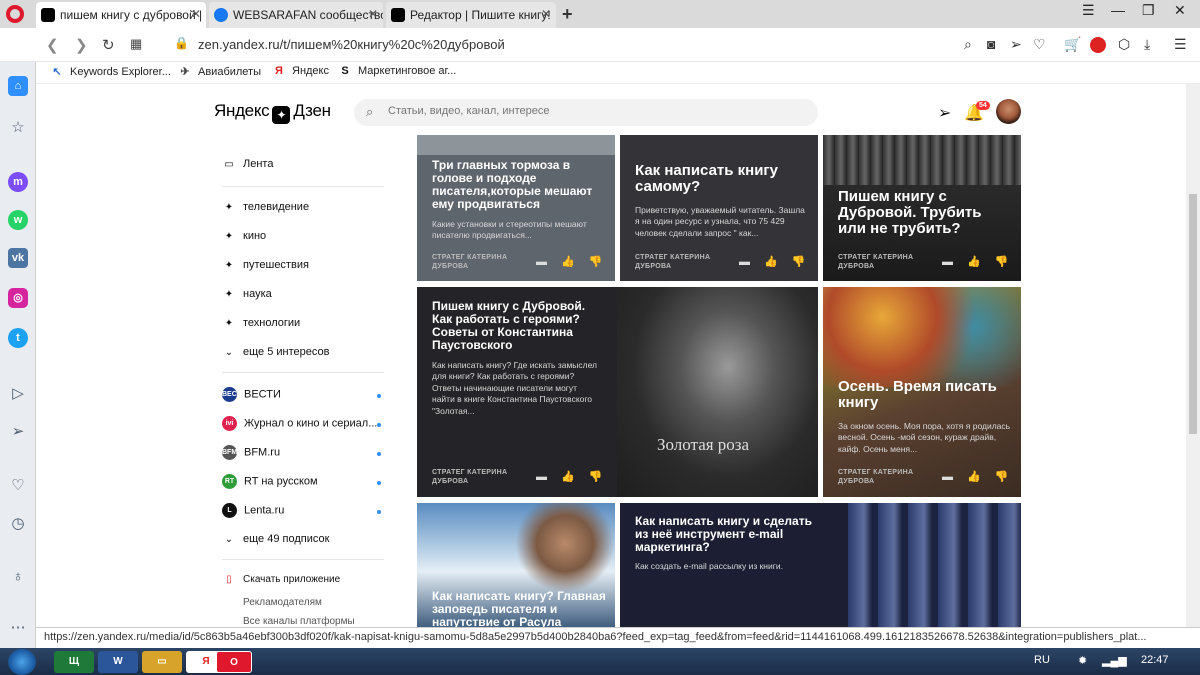  What do you see at coordinates (108, 45) in the screenshot?
I see `reload-button: ↻` at bounding box center [108, 45].